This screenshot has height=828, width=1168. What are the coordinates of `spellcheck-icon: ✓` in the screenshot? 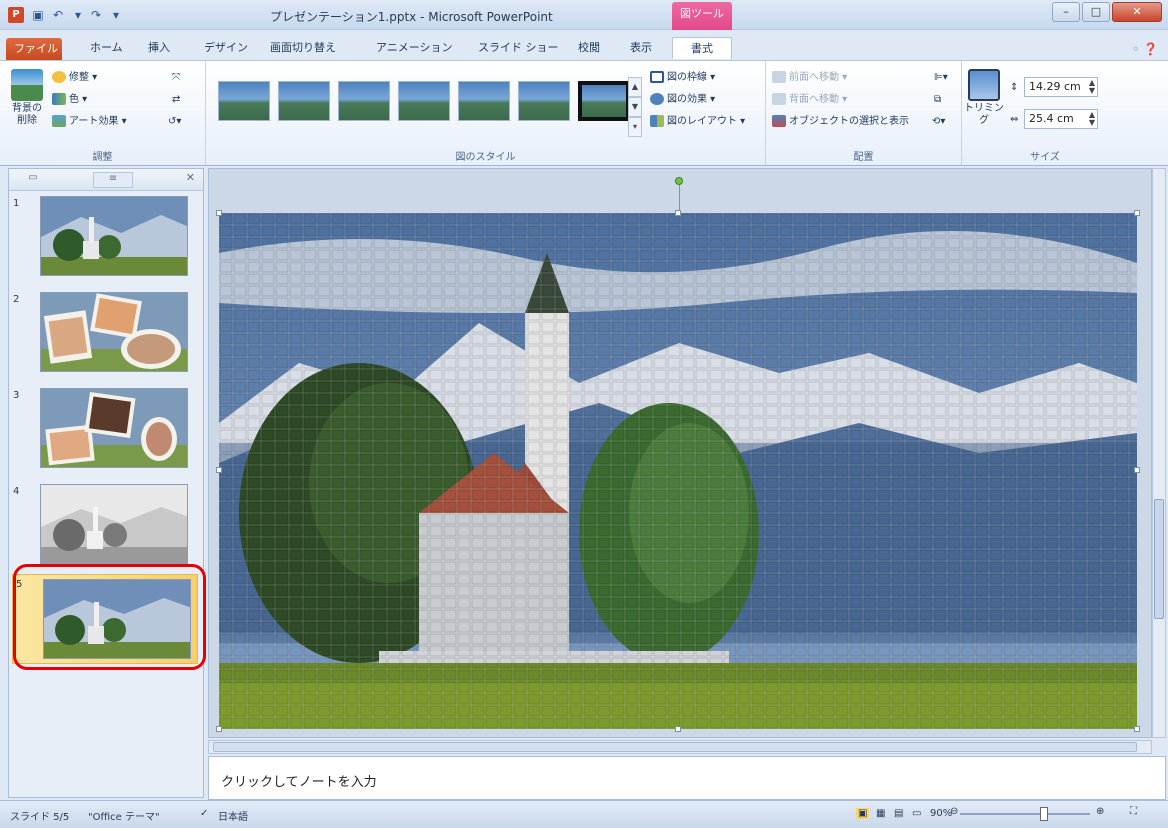 It's located at (204, 813).